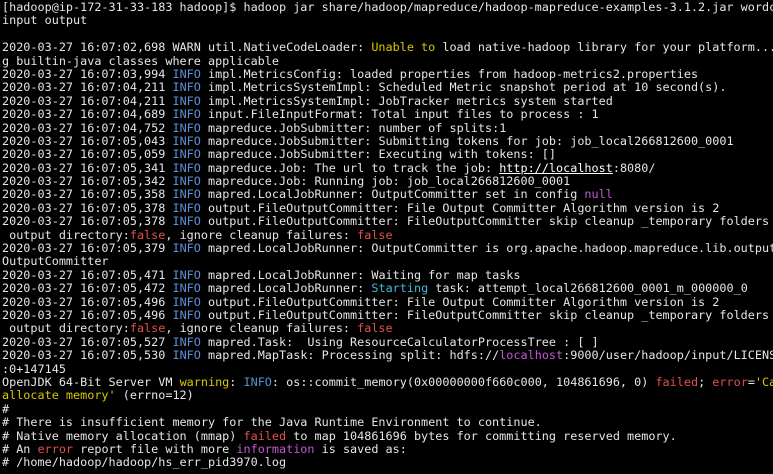  I want to click on terminal-text: warning, so click(204, 381).